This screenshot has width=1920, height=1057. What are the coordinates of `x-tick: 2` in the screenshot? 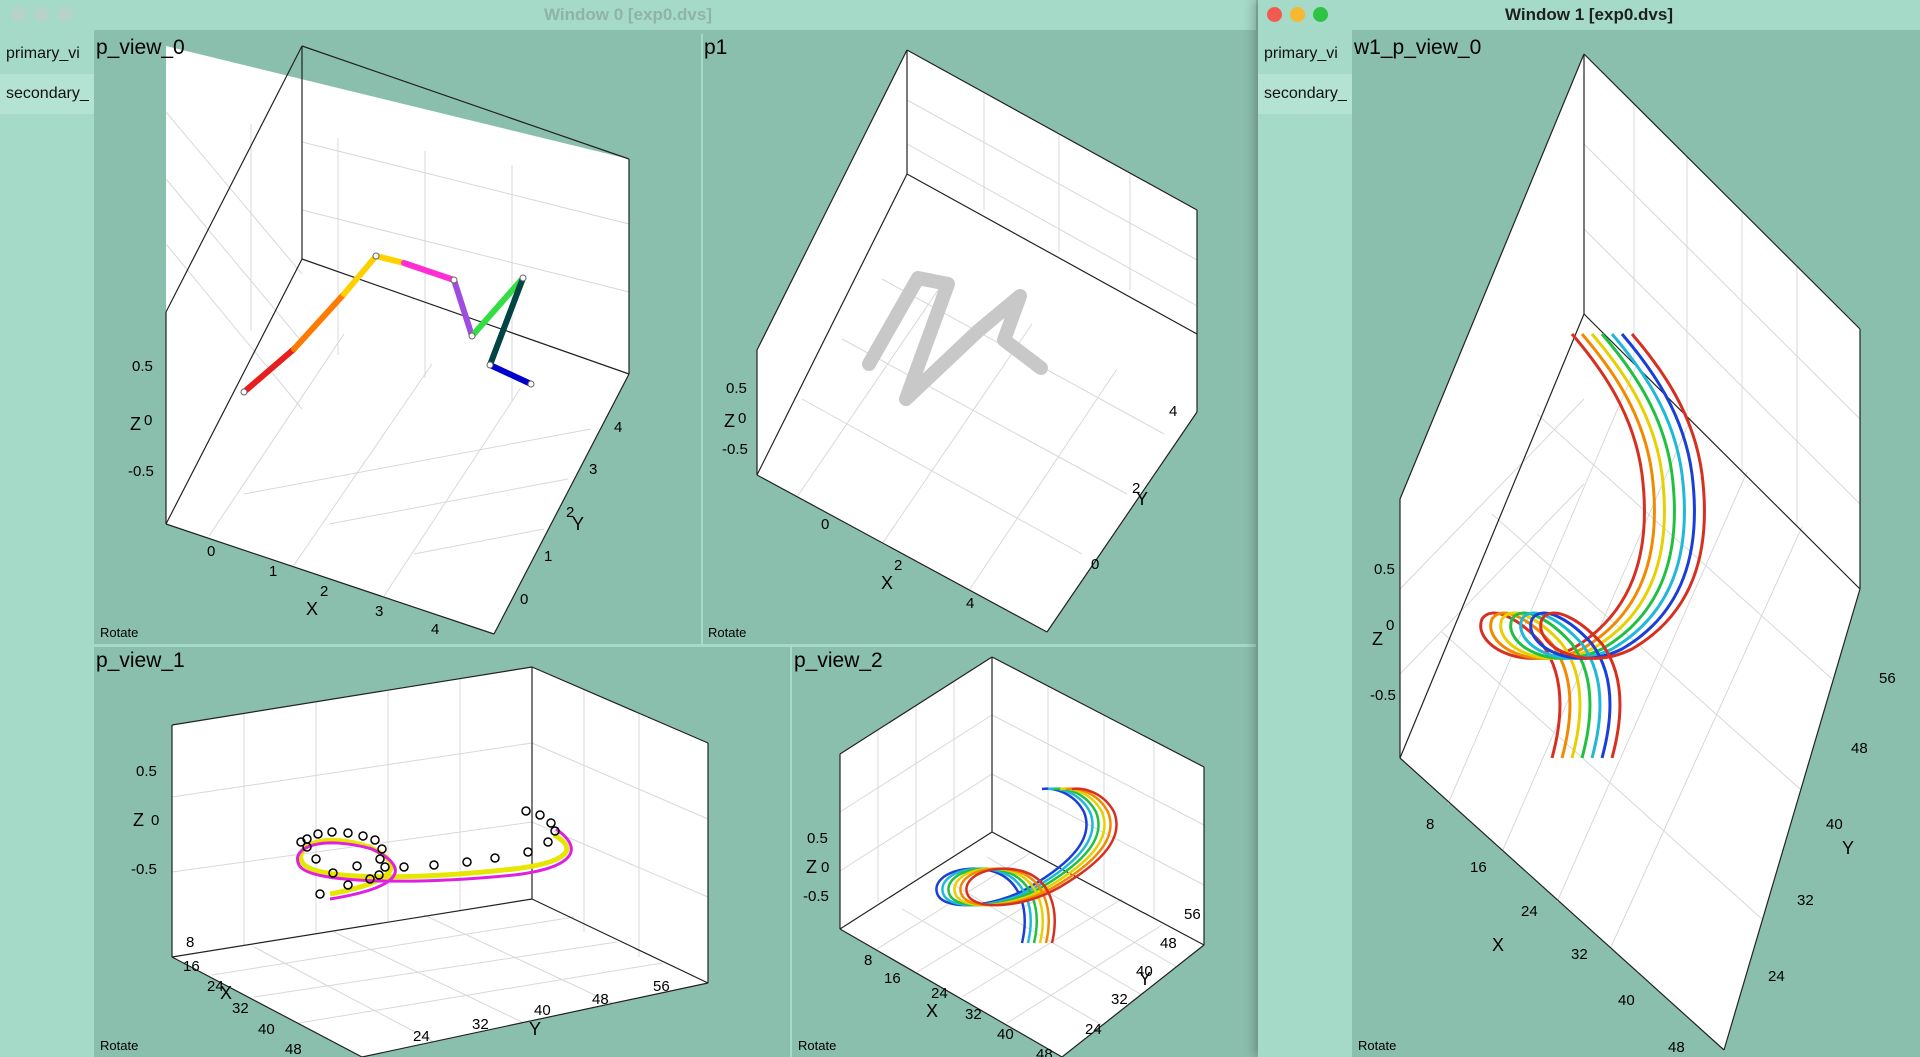 It's located at (898, 565).